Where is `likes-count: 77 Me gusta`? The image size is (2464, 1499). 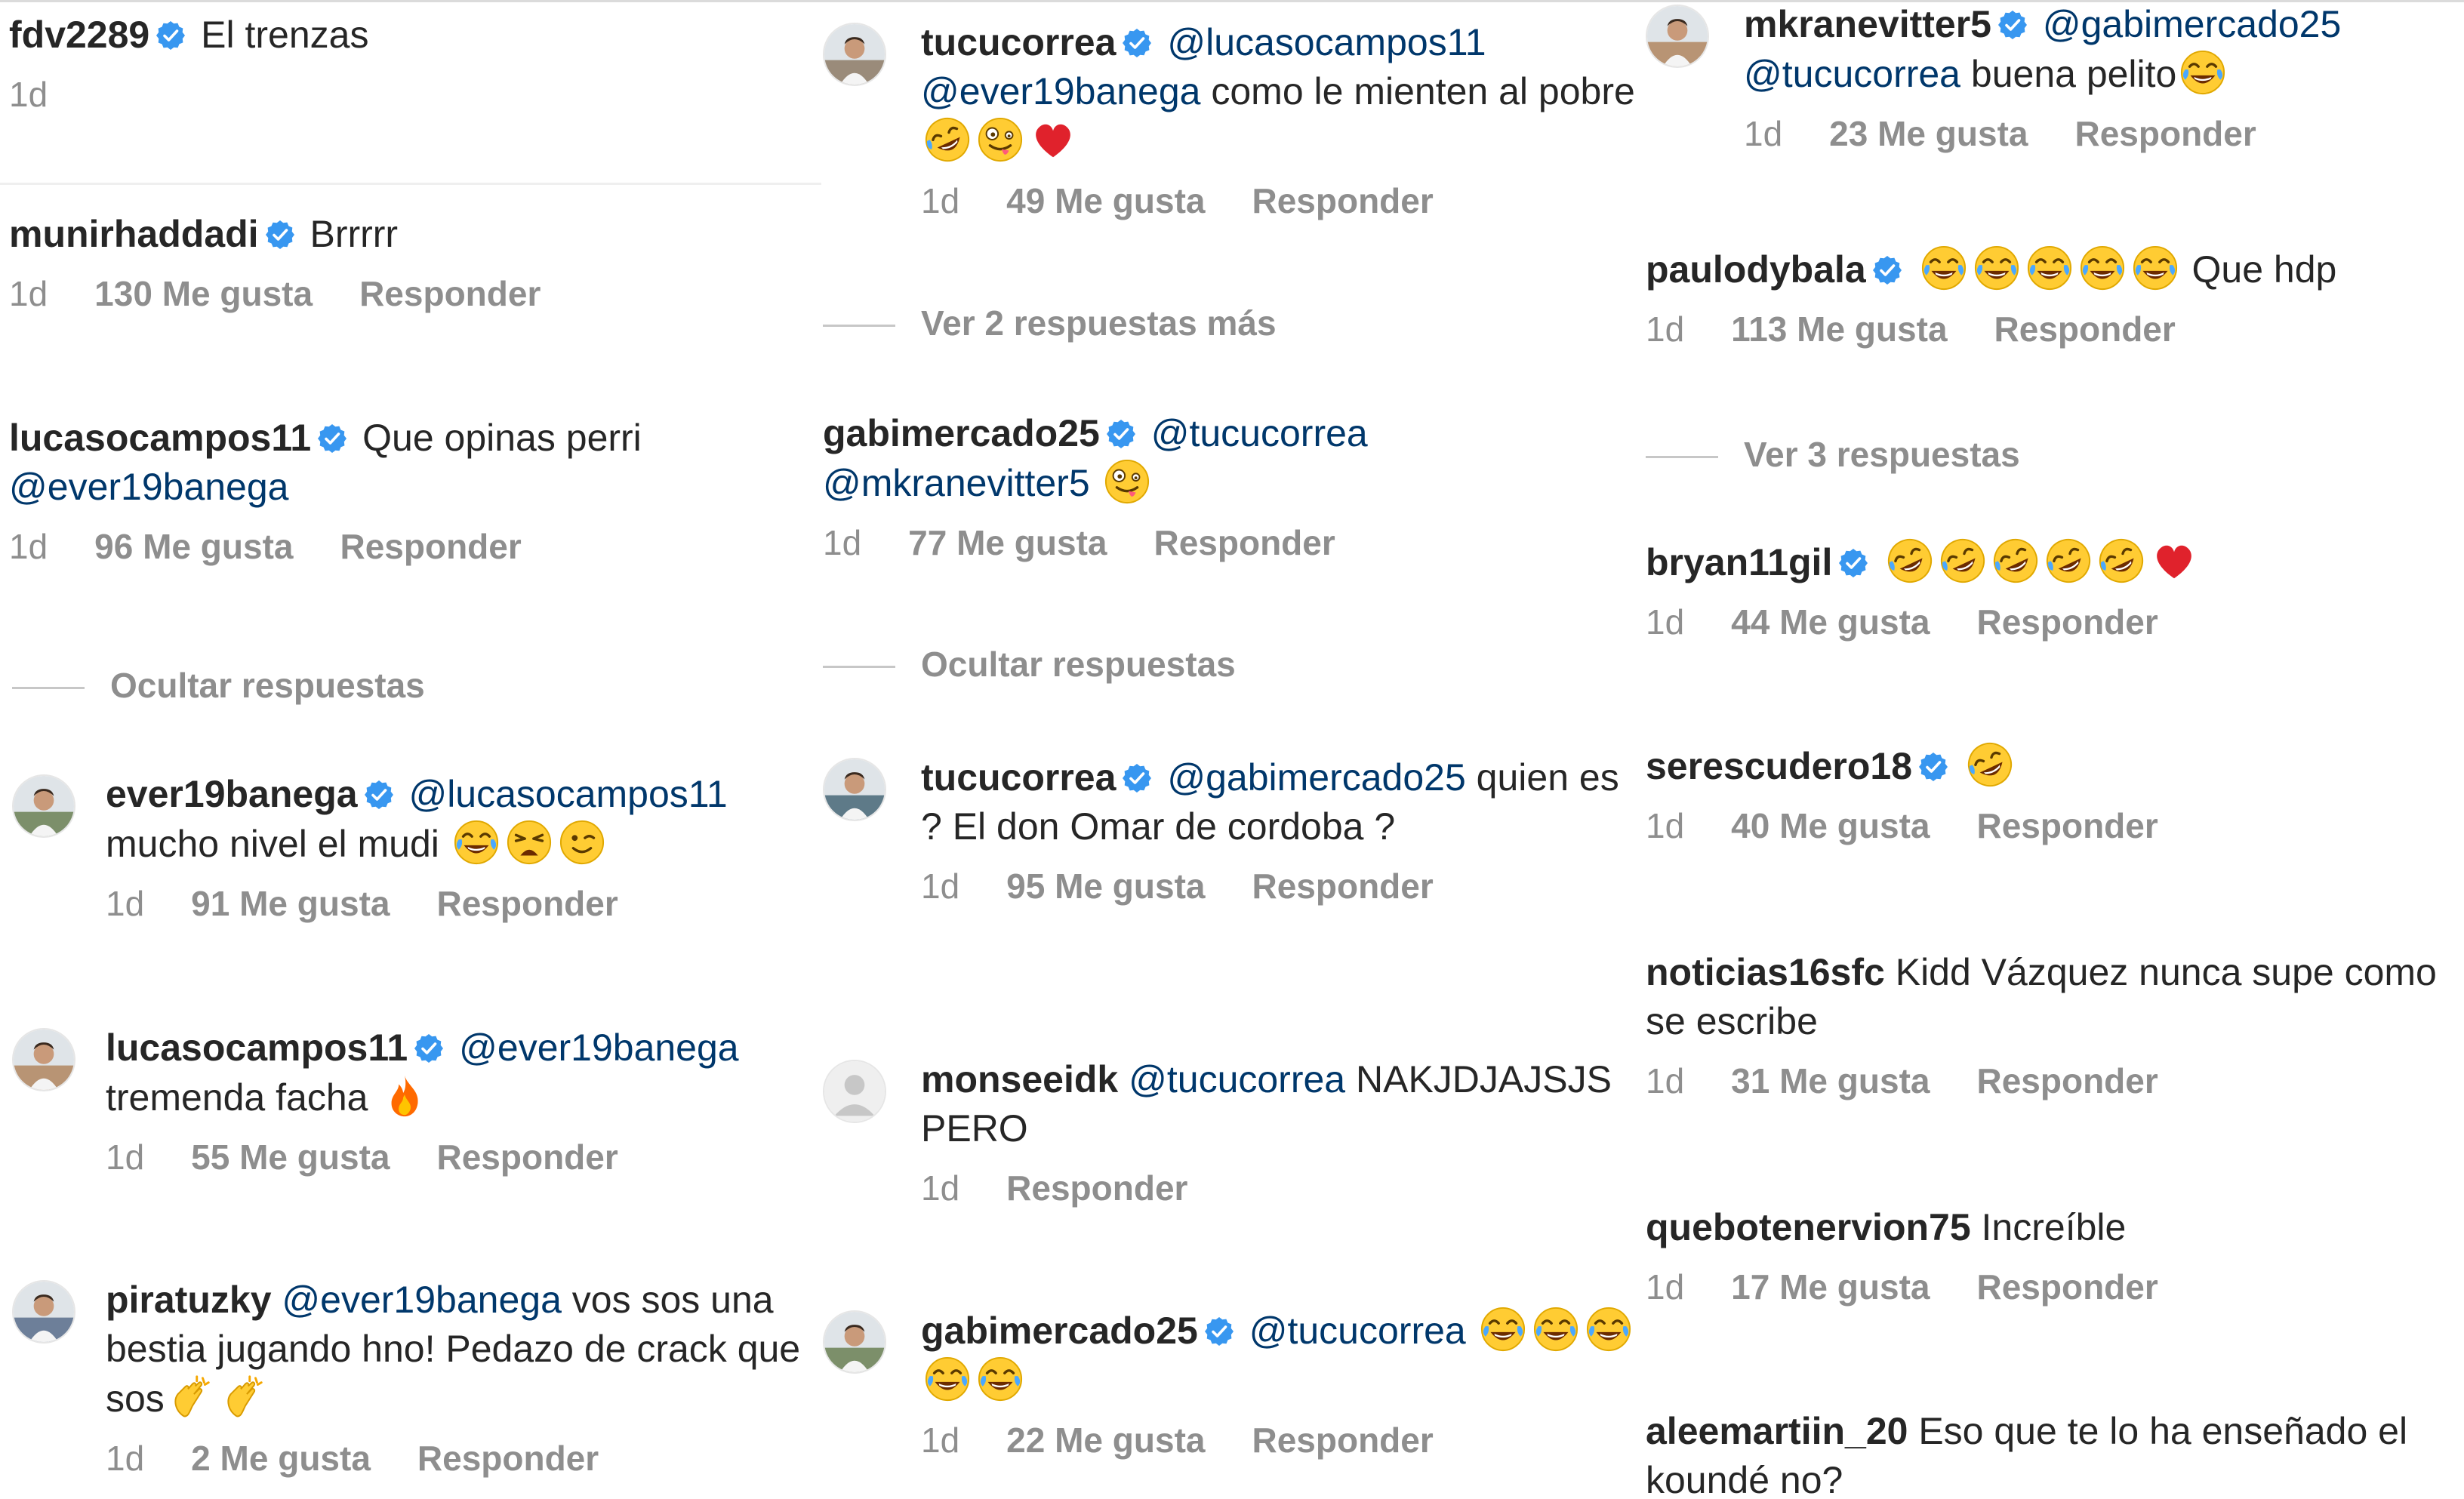 likes-count: 77 Me gusta is located at coordinates (1007, 542).